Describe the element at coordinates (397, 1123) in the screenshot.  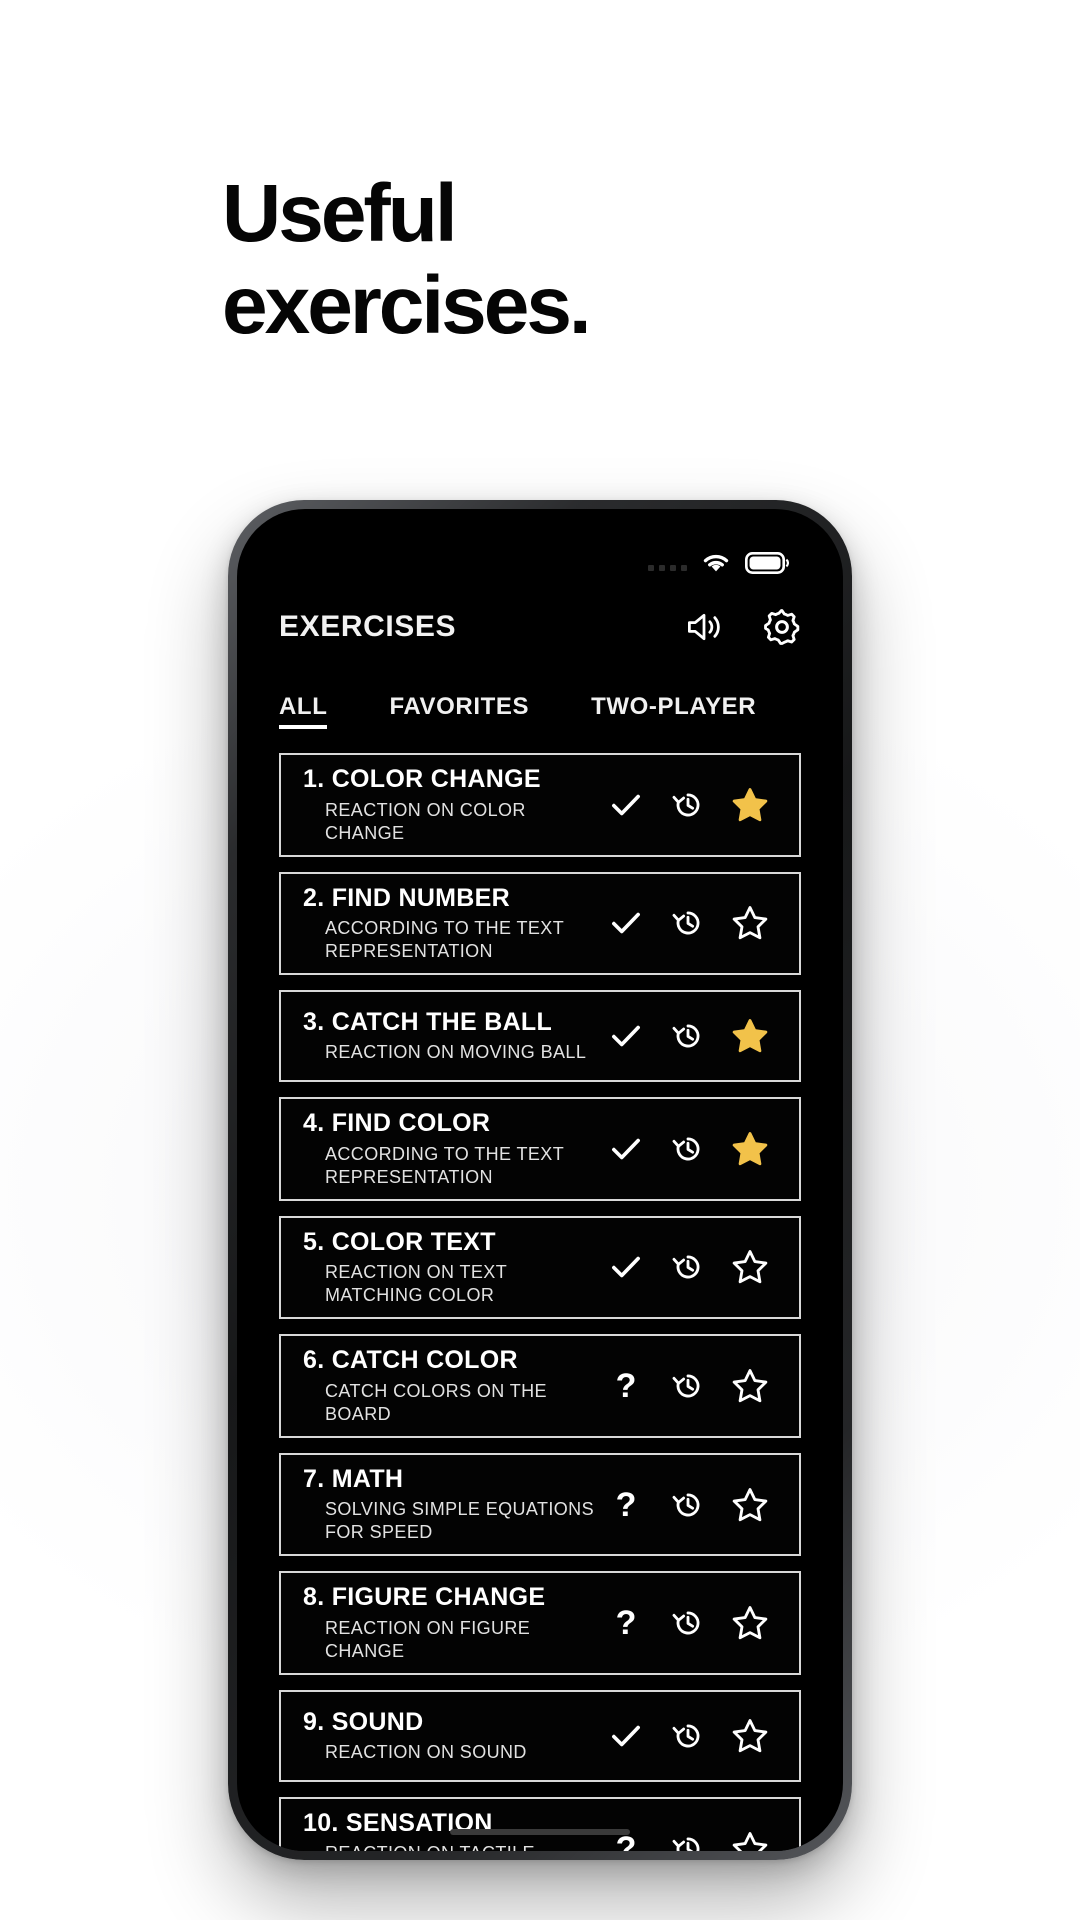
I see `exercise-title: 4. FIND COLOR` at that location.